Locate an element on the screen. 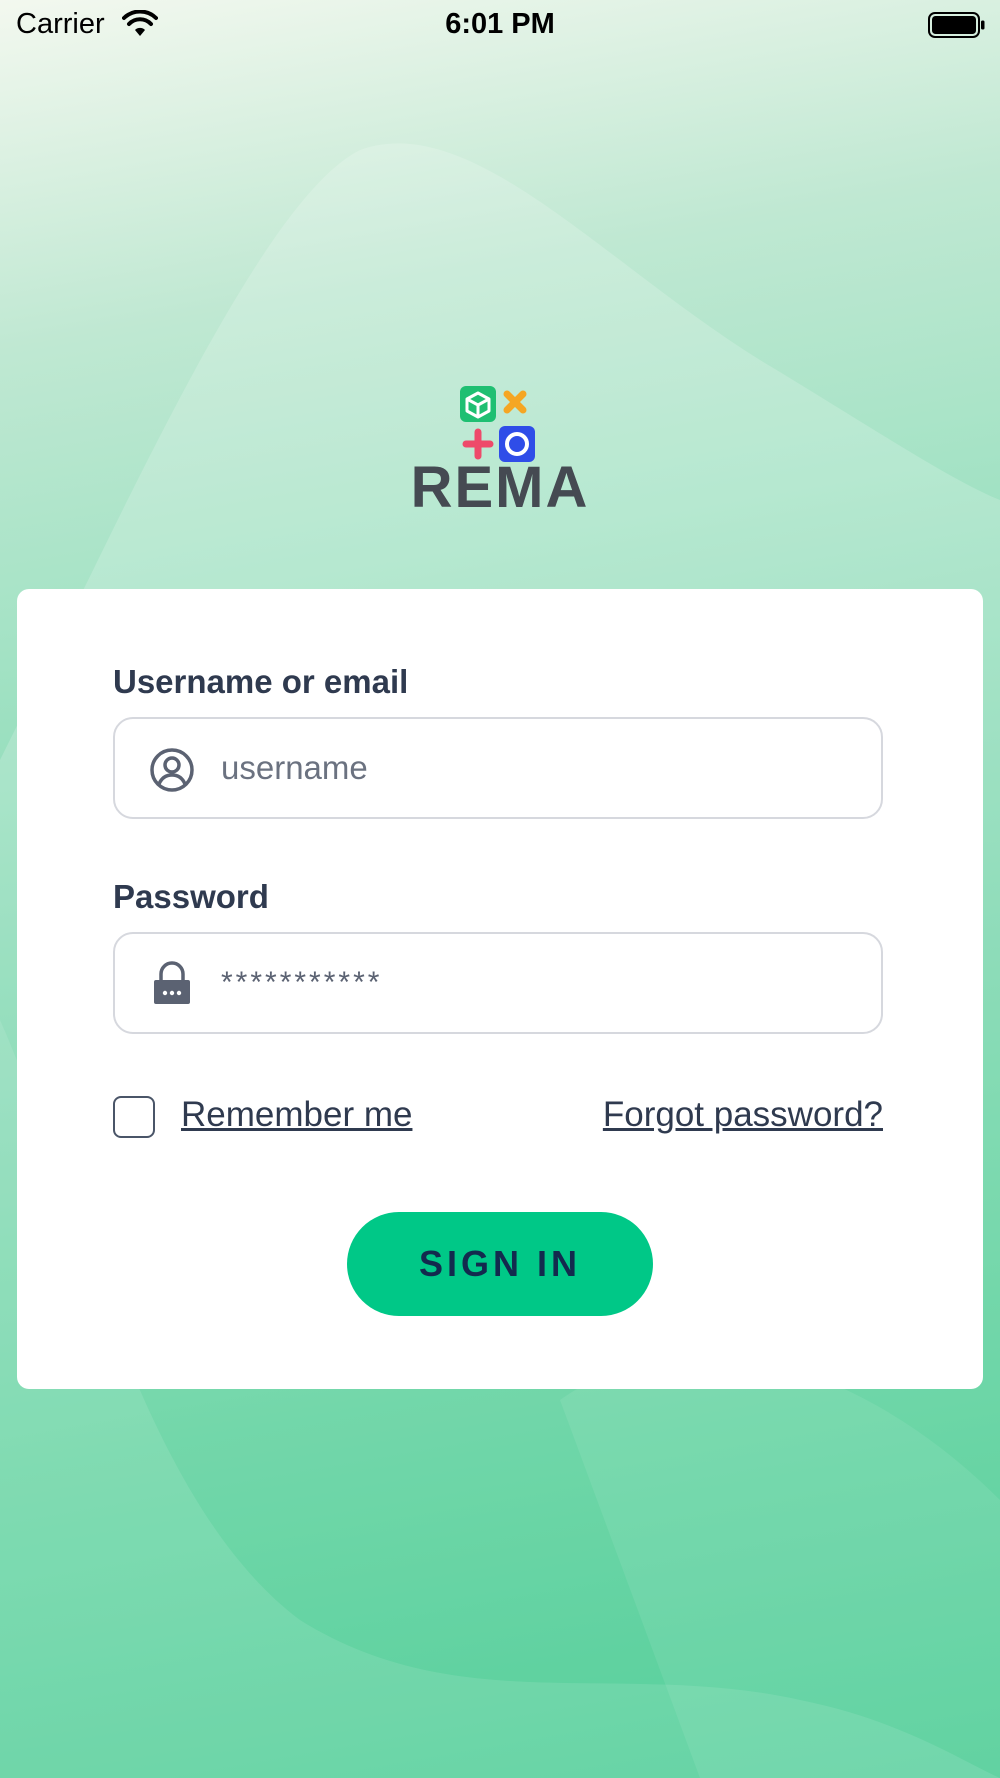 The image size is (1000, 1778). forgot-password-link: Forgot password? is located at coordinates (743, 1115).